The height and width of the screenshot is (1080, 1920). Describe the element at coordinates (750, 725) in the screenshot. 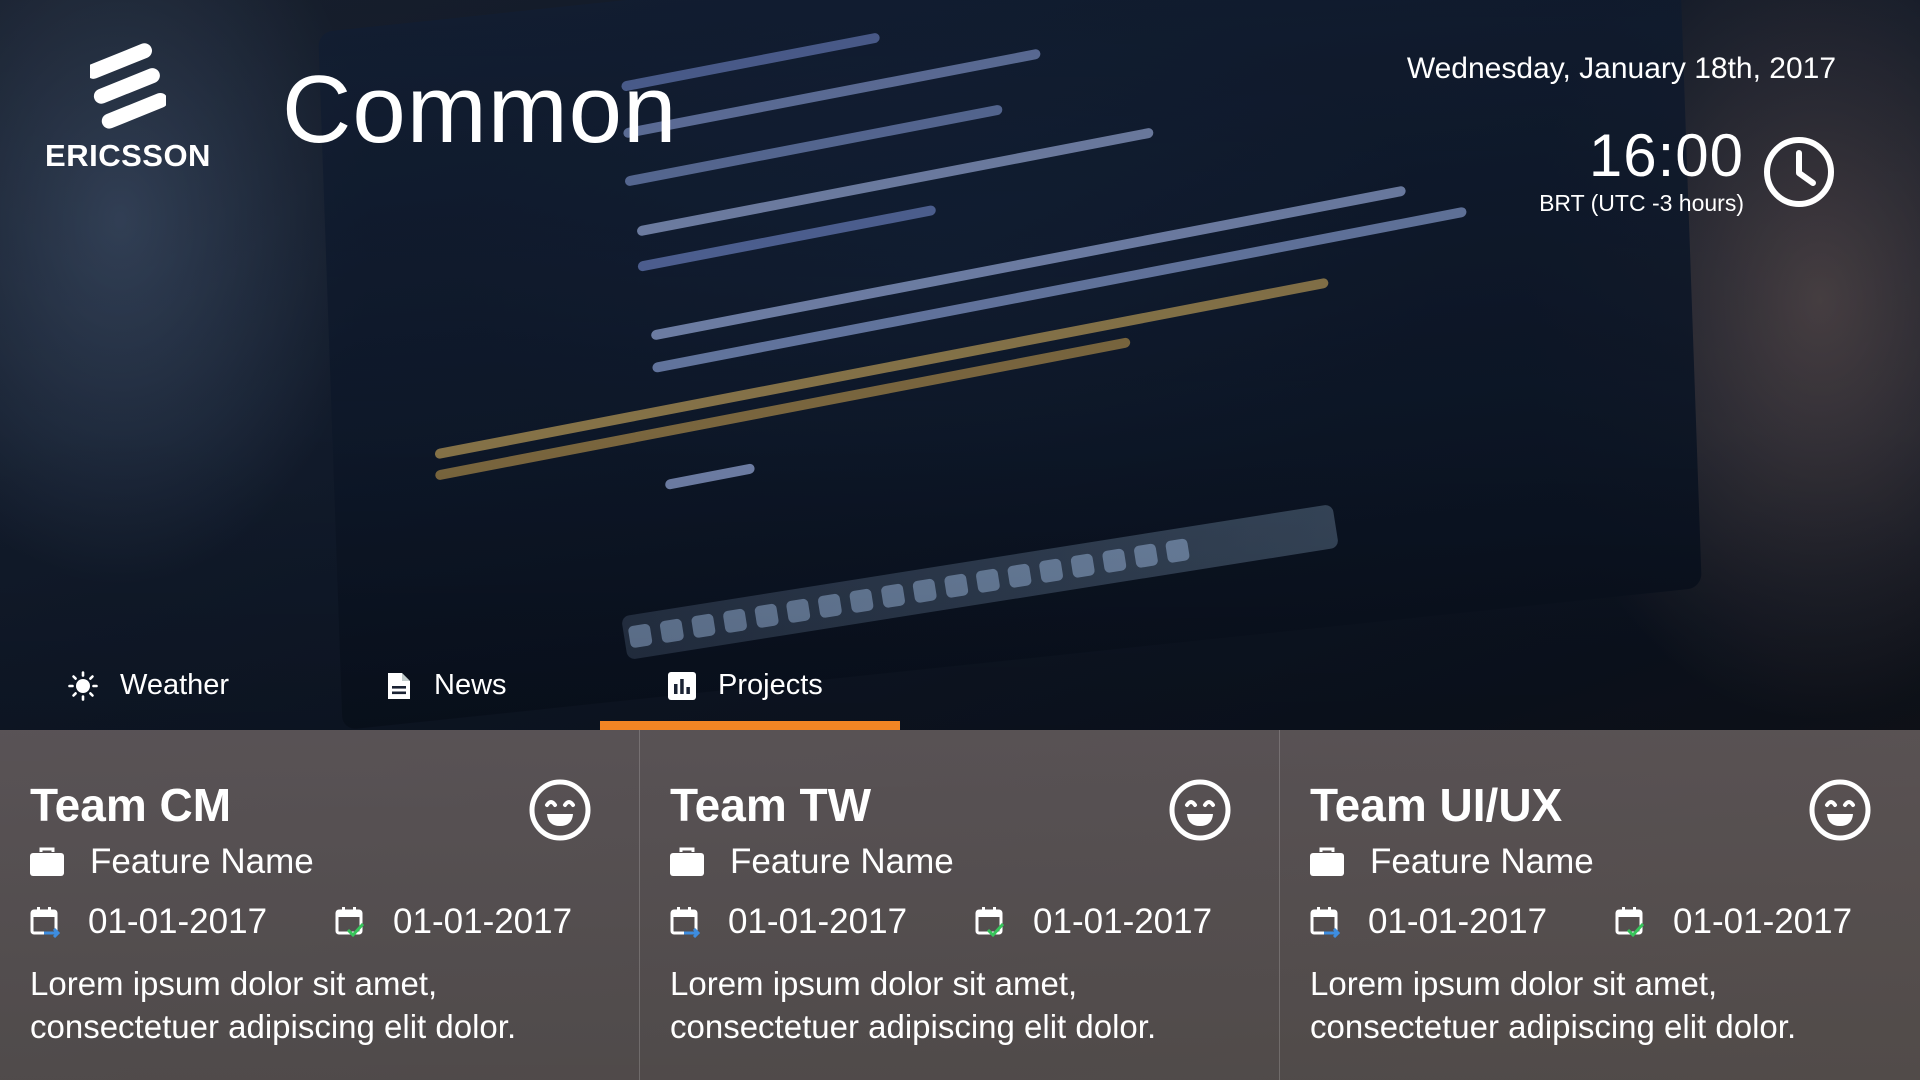

I see `active-tab-indicator` at that location.